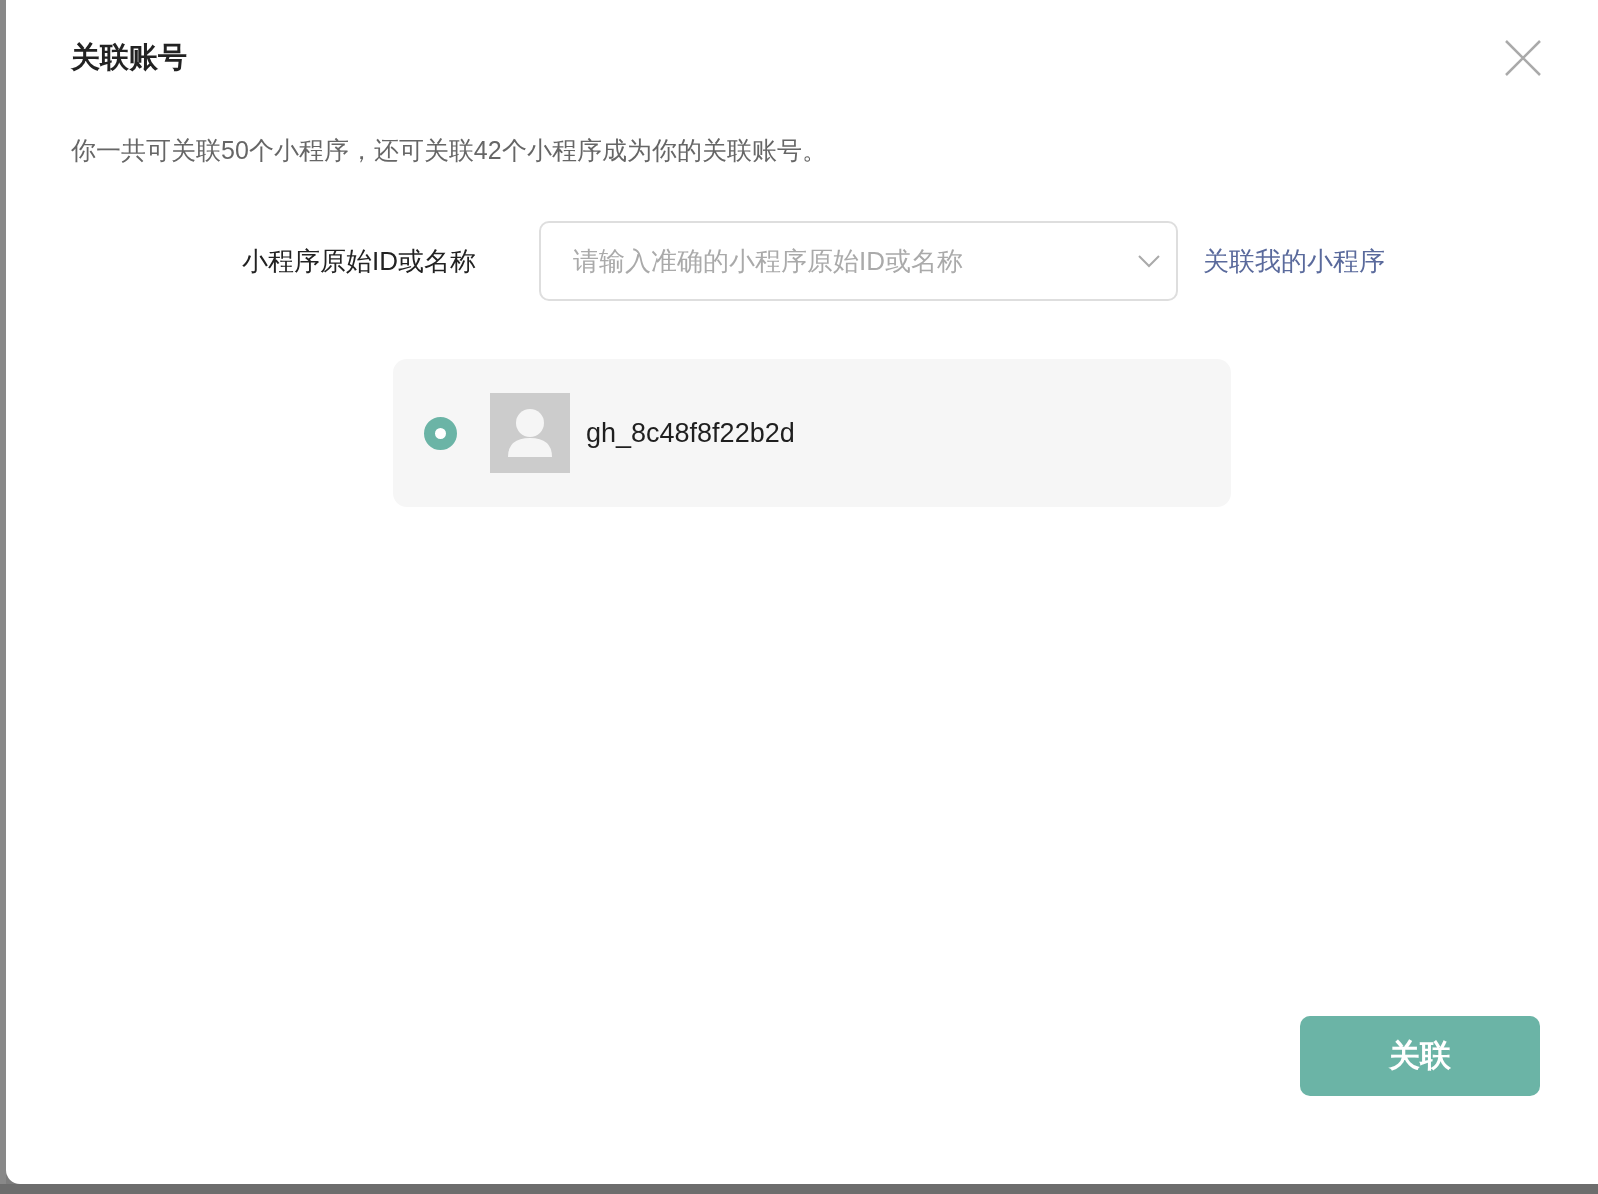  I want to click on link-my-program-link: 关联我的小程序, so click(1294, 261).